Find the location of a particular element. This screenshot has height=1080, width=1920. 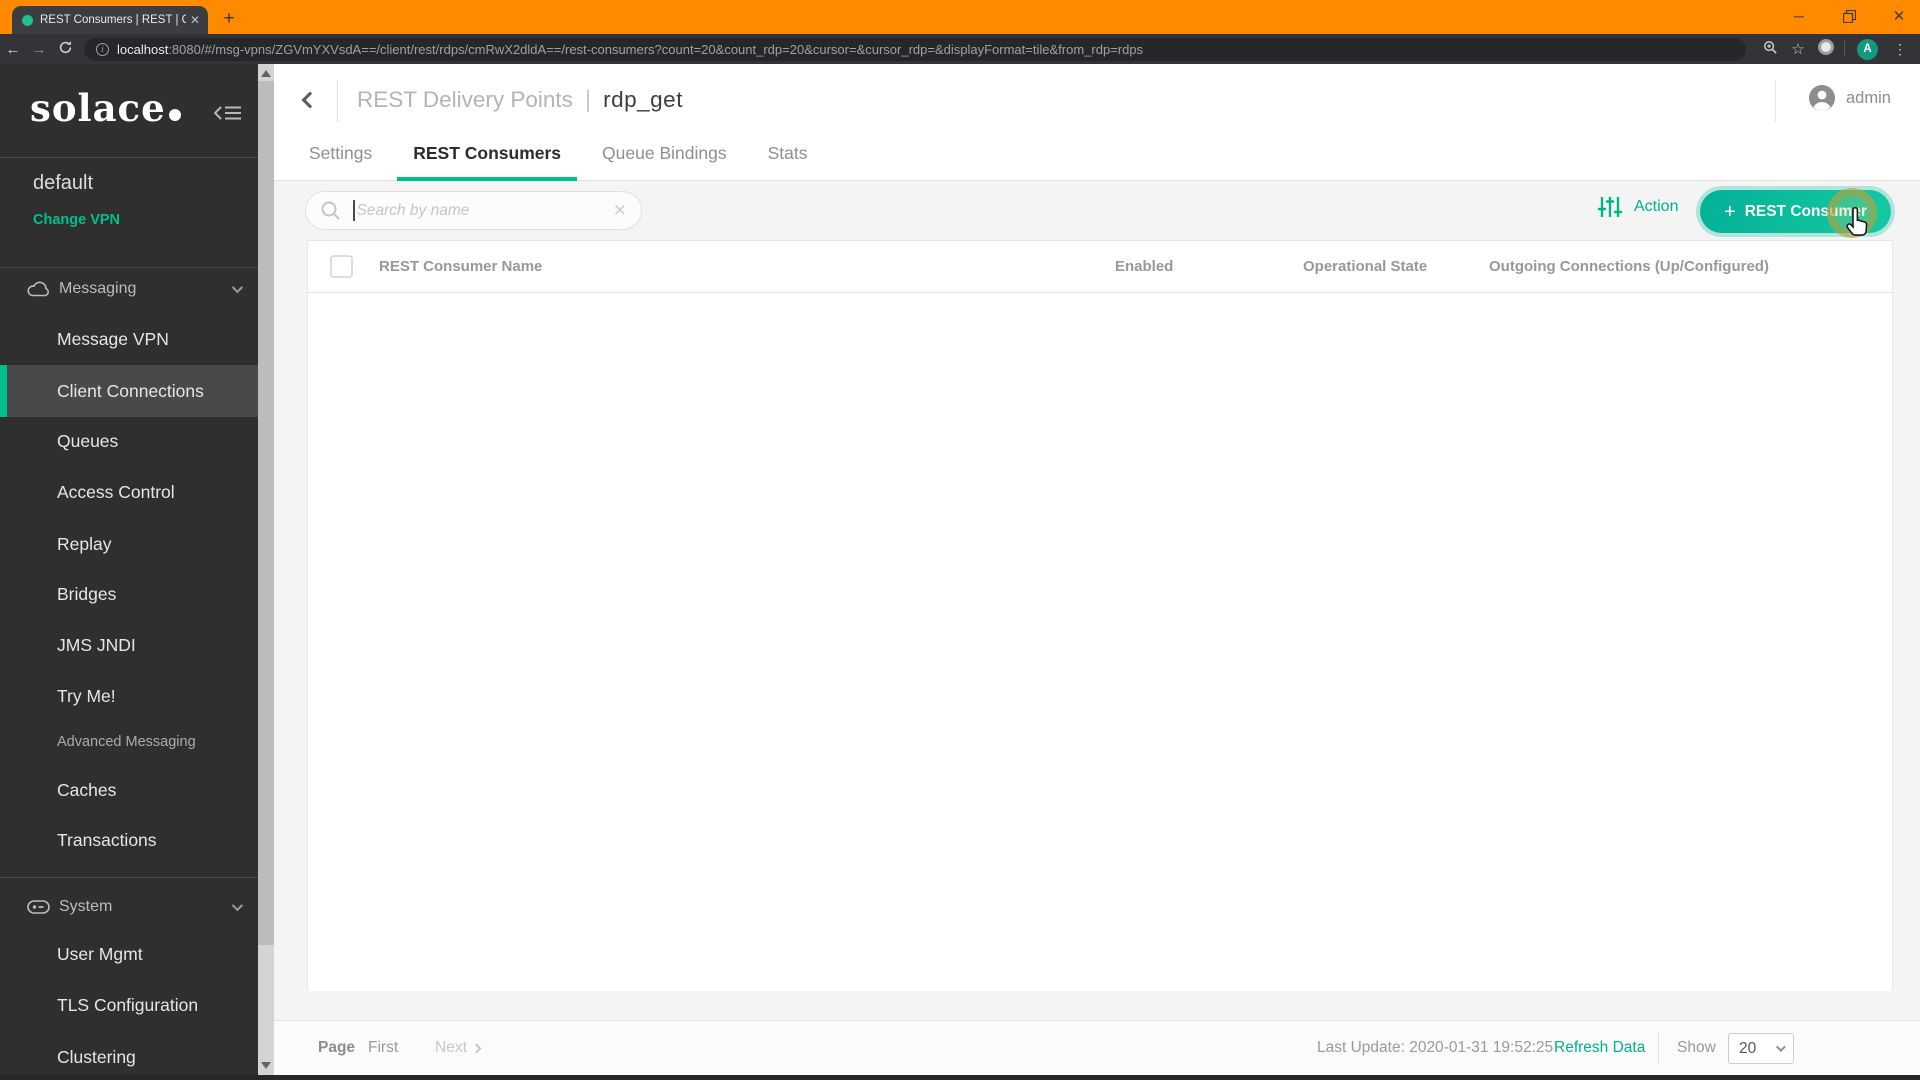

column-header: Outgoing Connections (Up/Configured) is located at coordinates (1629, 266).